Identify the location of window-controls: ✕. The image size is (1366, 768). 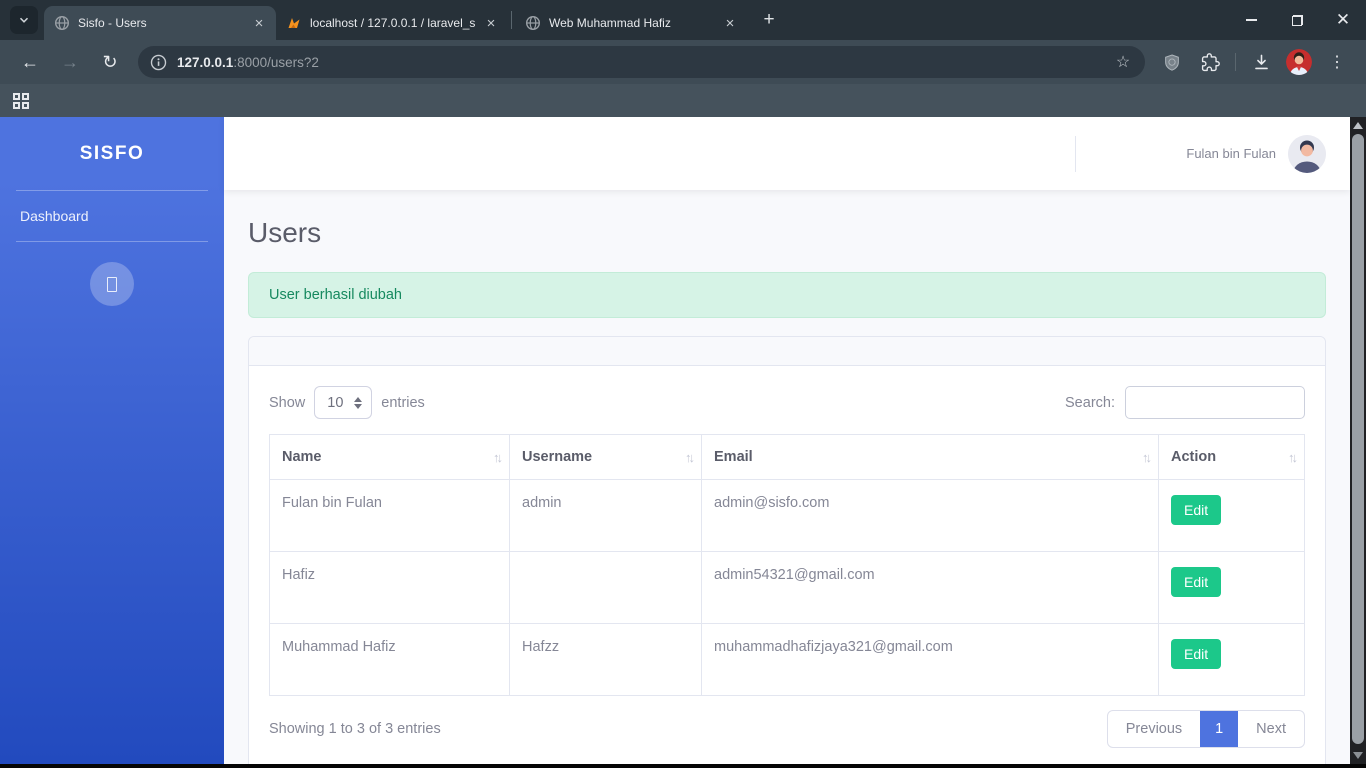
(1297, 20).